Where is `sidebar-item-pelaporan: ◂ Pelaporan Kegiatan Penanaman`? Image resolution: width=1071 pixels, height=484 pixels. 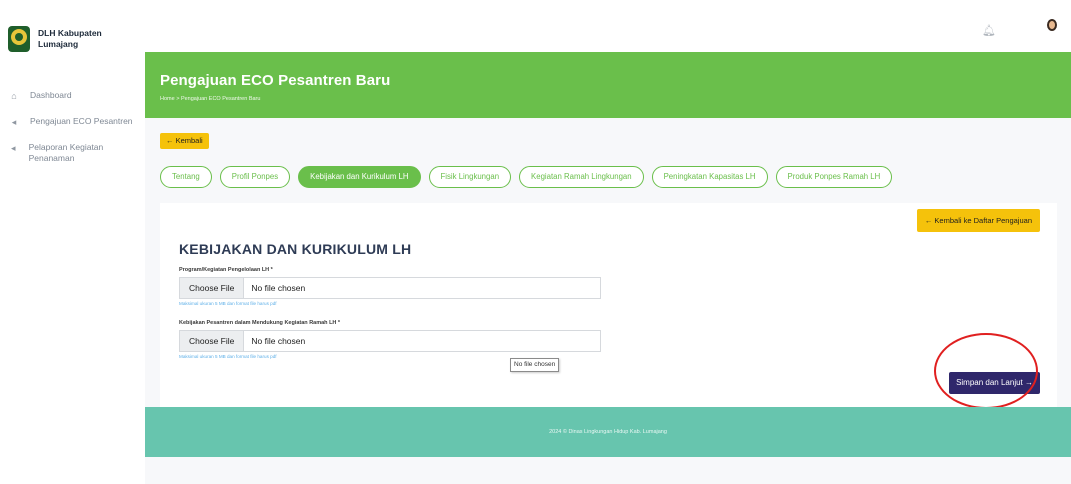
sidebar-item-pelaporan: ◂ Pelaporan Kegiatan Penanaman is located at coordinates (72, 153).